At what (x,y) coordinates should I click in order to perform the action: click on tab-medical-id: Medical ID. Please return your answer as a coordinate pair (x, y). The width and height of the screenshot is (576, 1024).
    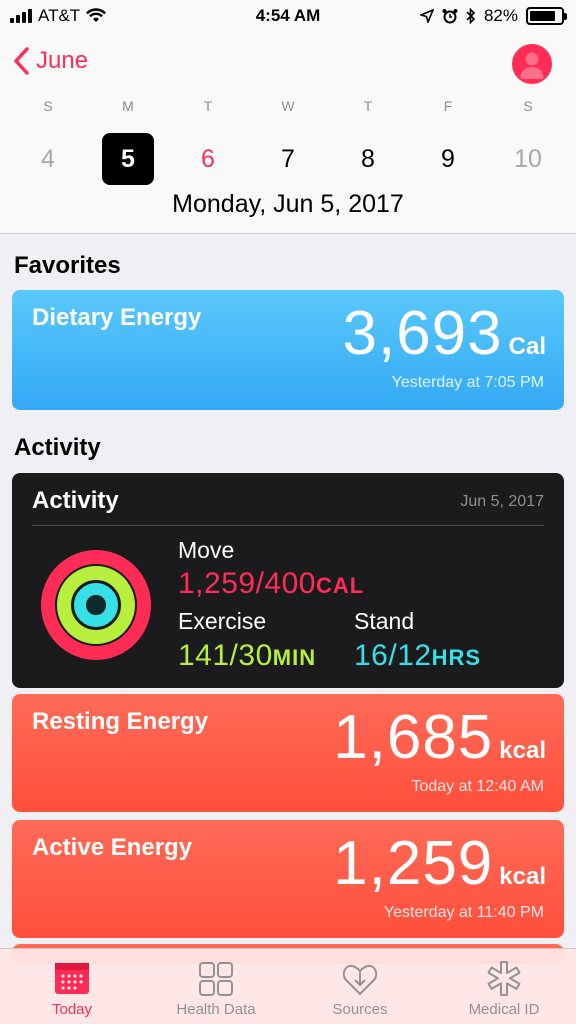
    Looking at the image, I should click on (504, 986).